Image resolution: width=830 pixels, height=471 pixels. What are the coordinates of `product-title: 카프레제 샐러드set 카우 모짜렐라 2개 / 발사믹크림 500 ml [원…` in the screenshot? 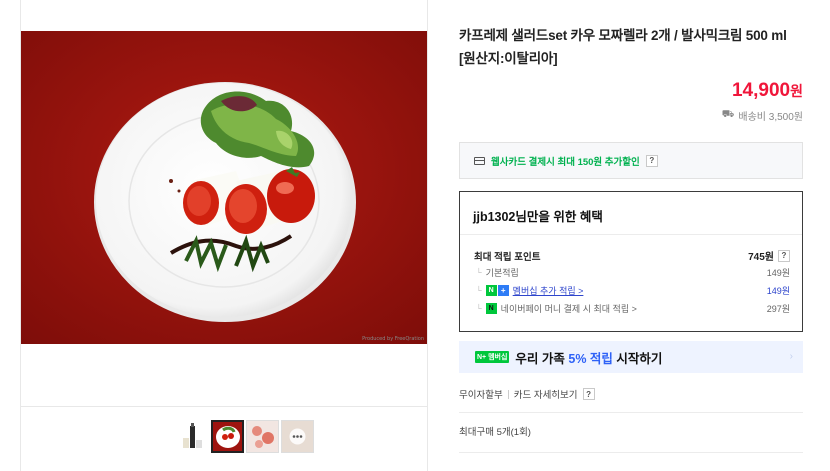 It's located at (623, 47).